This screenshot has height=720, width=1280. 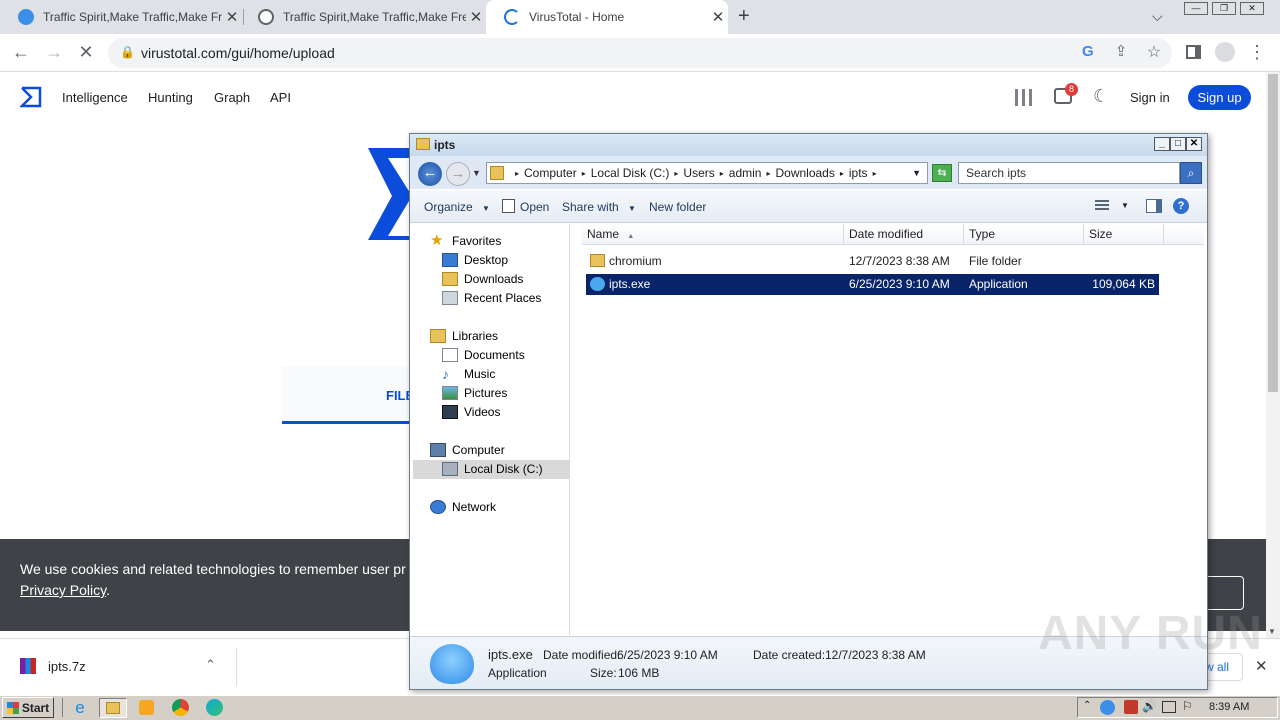 I want to click on videos-icon, so click(x=450, y=412).